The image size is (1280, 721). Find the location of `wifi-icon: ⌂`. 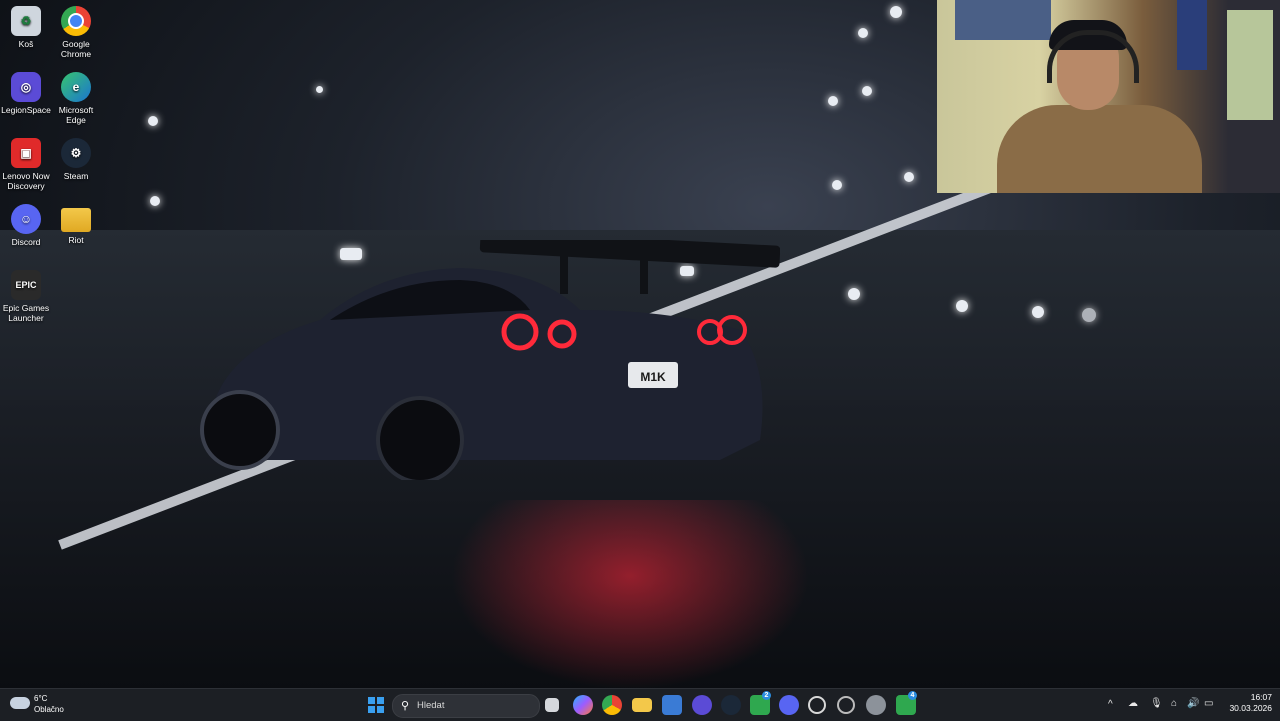

wifi-icon: ⌂ is located at coordinates (1174, 703).